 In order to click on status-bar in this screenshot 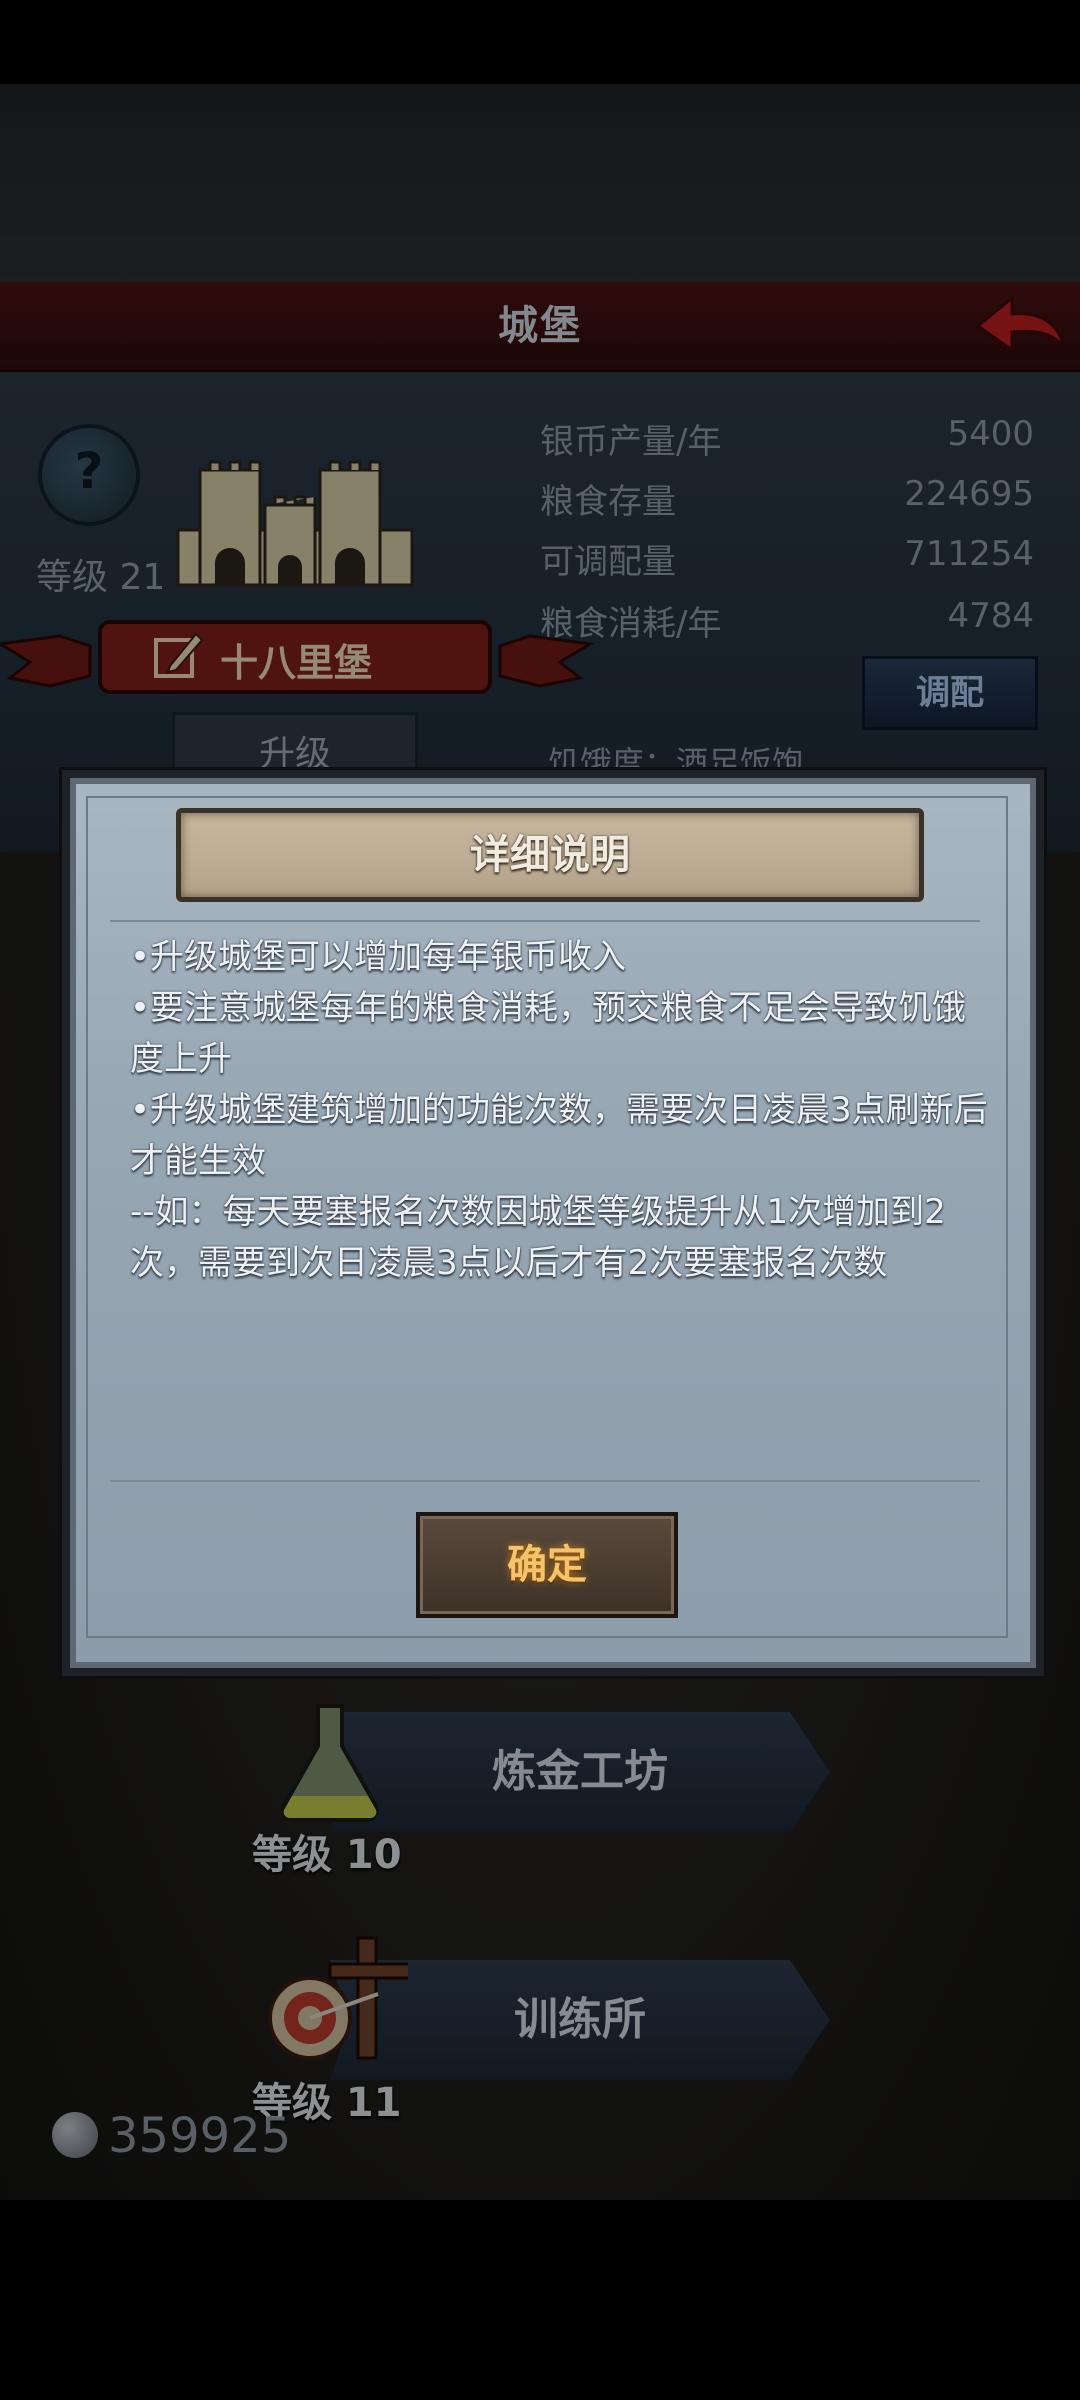, I will do `click(540, 42)`.